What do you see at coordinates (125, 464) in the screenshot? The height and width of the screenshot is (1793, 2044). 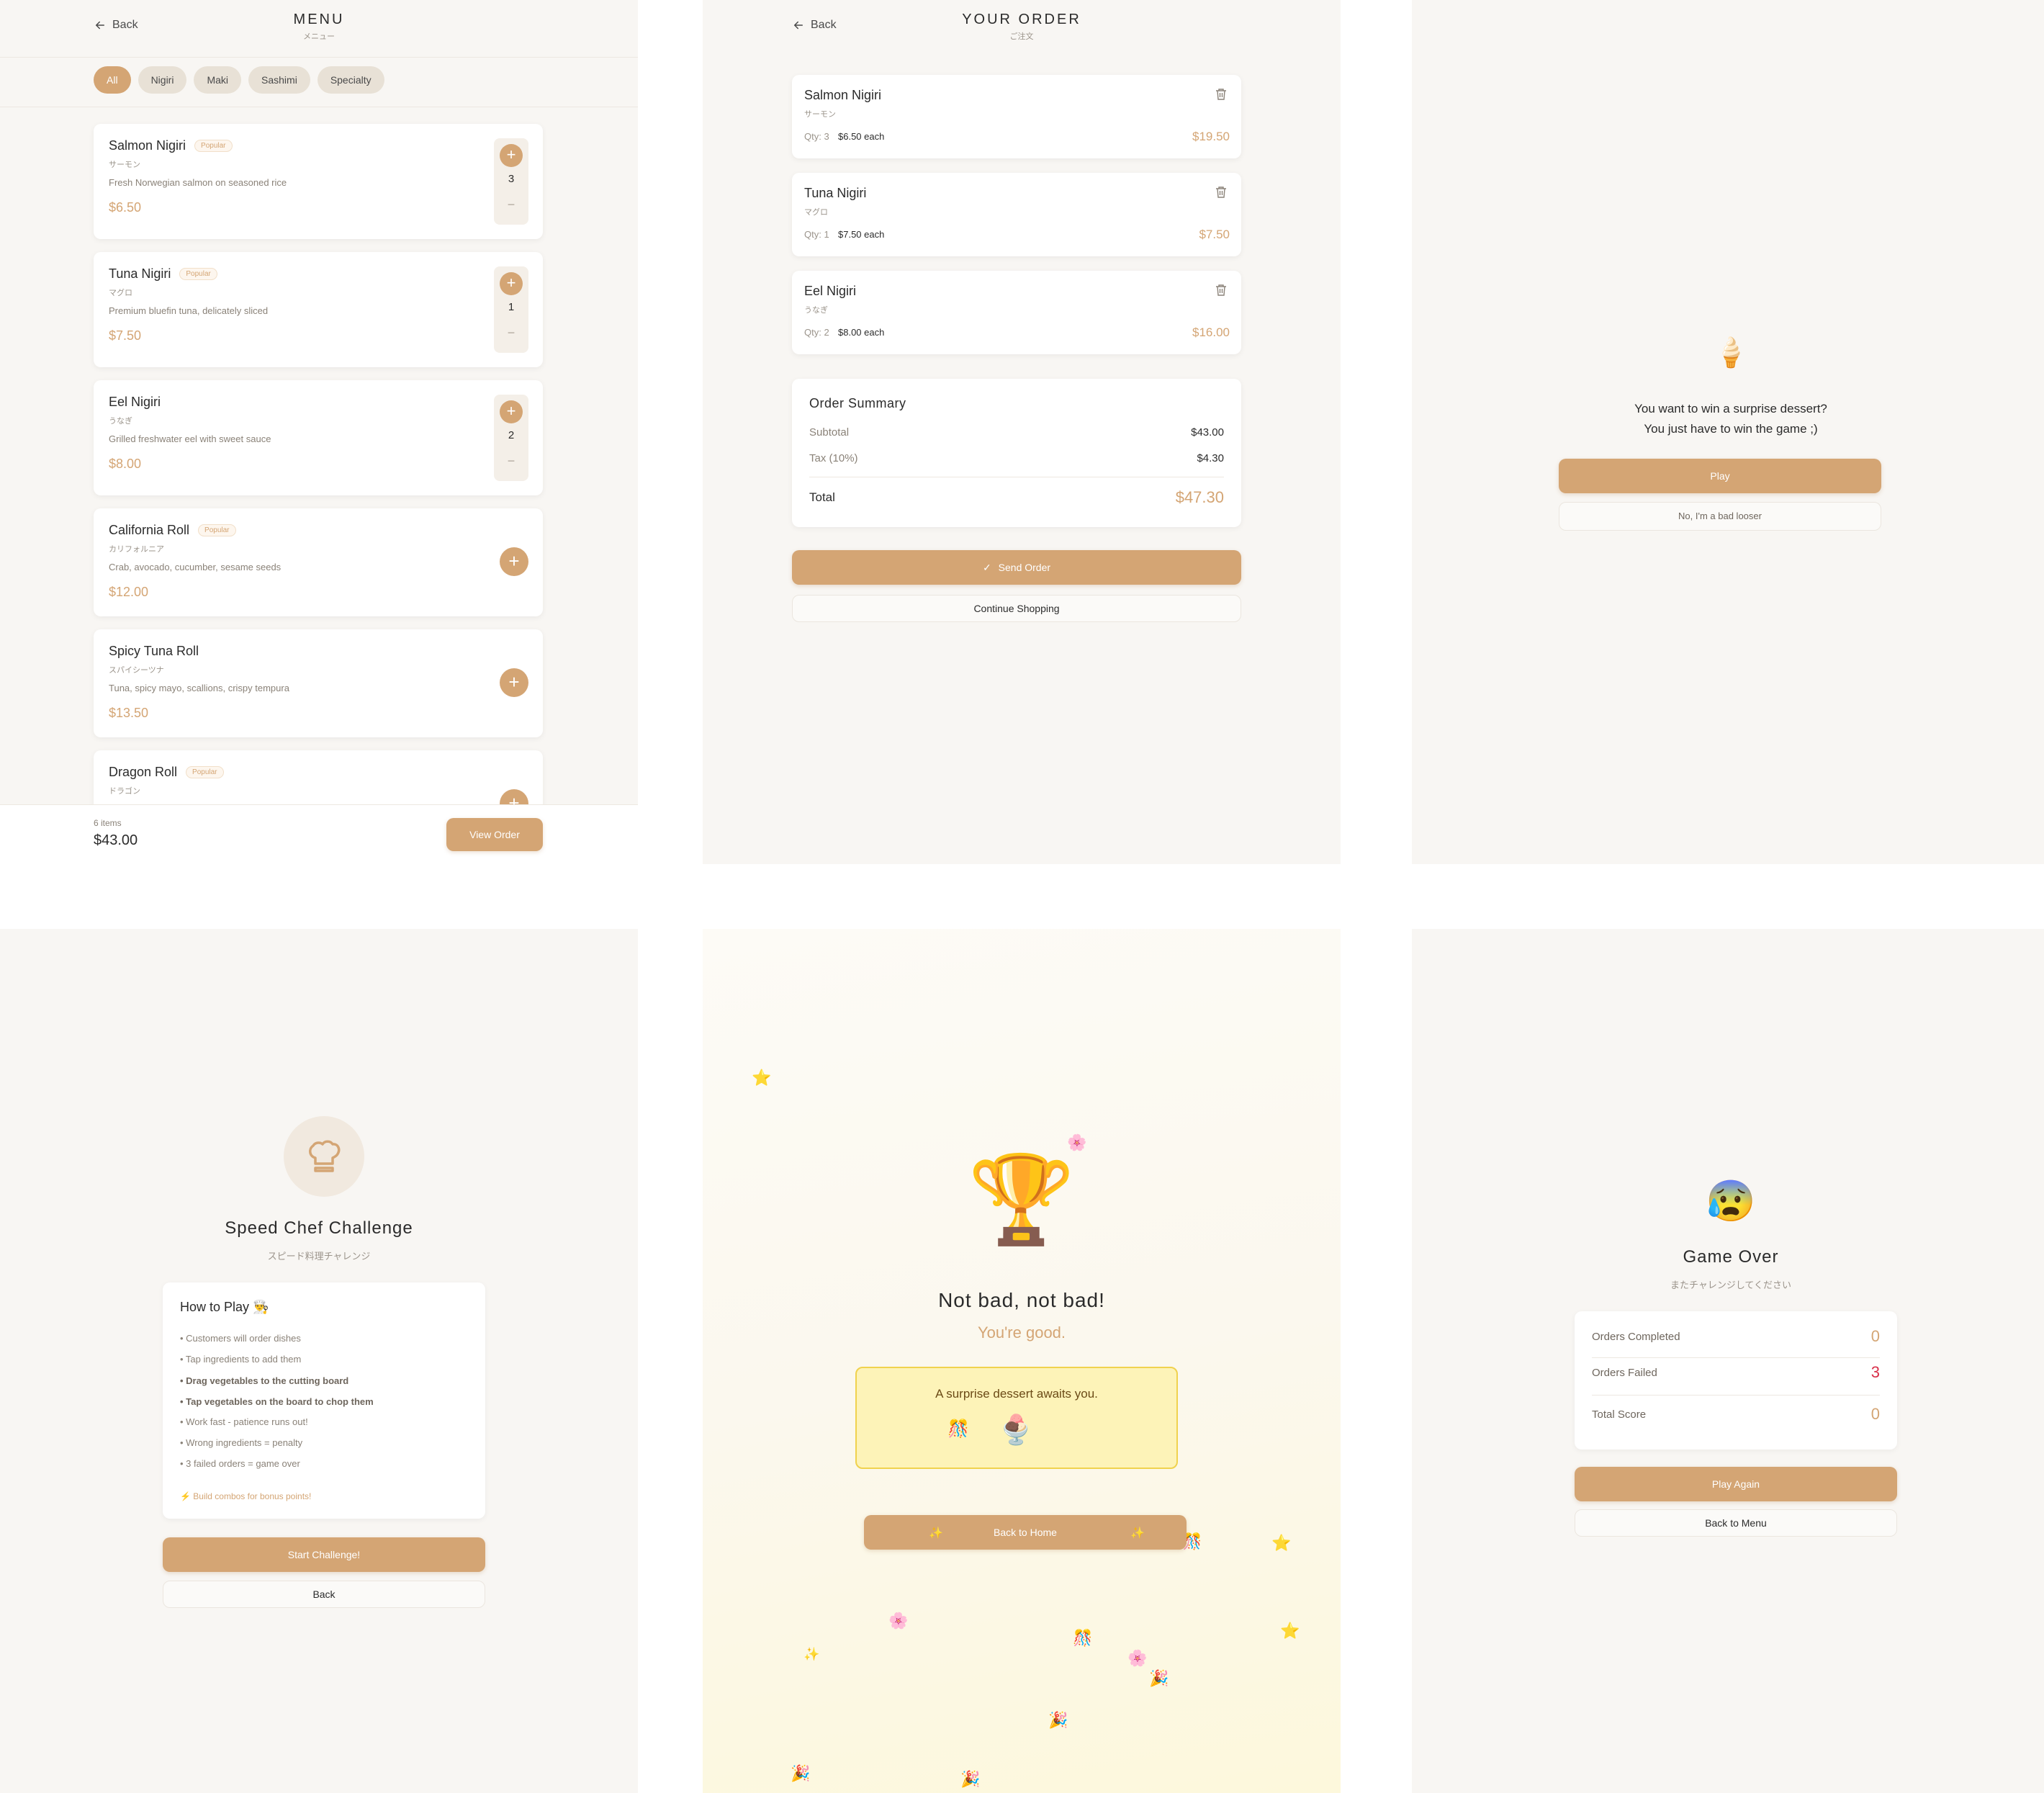 I see `item-price: $8.00` at bounding box center [125, 464].